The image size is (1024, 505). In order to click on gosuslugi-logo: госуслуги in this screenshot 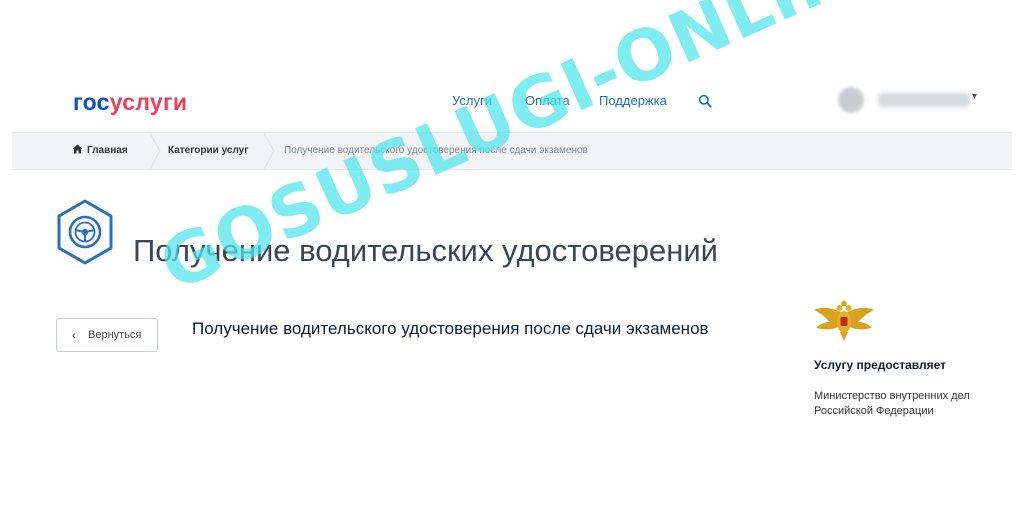, I will do `click(130, 102)`.